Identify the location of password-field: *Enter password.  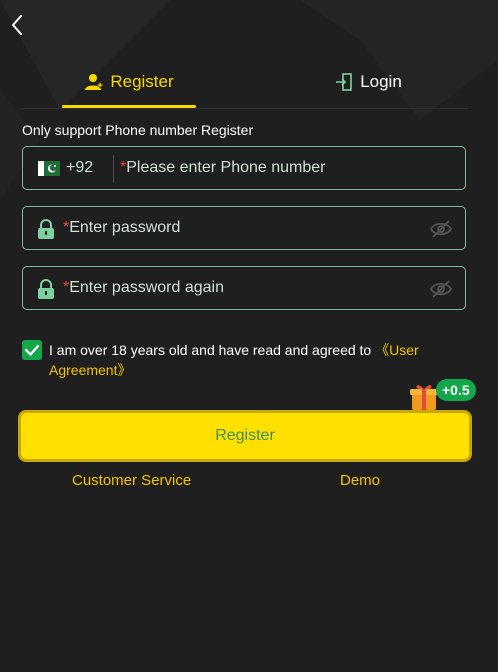
(244, 228).